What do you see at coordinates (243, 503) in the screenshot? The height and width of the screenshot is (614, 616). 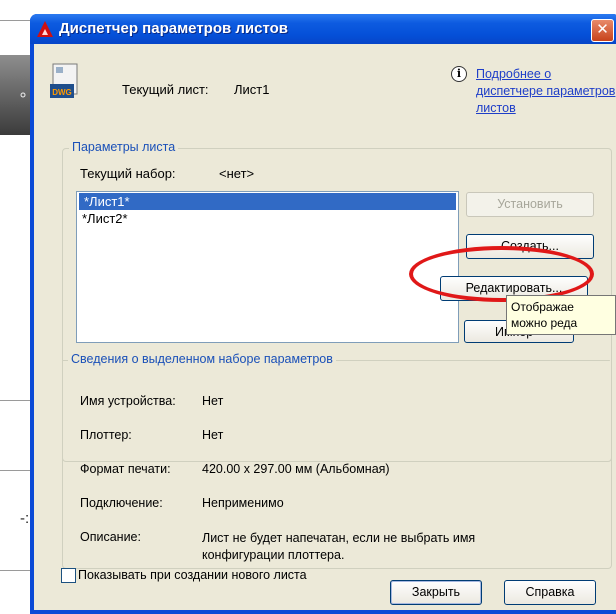 I see `connection-value: Неприменимо` at bounding box center [243, 503].